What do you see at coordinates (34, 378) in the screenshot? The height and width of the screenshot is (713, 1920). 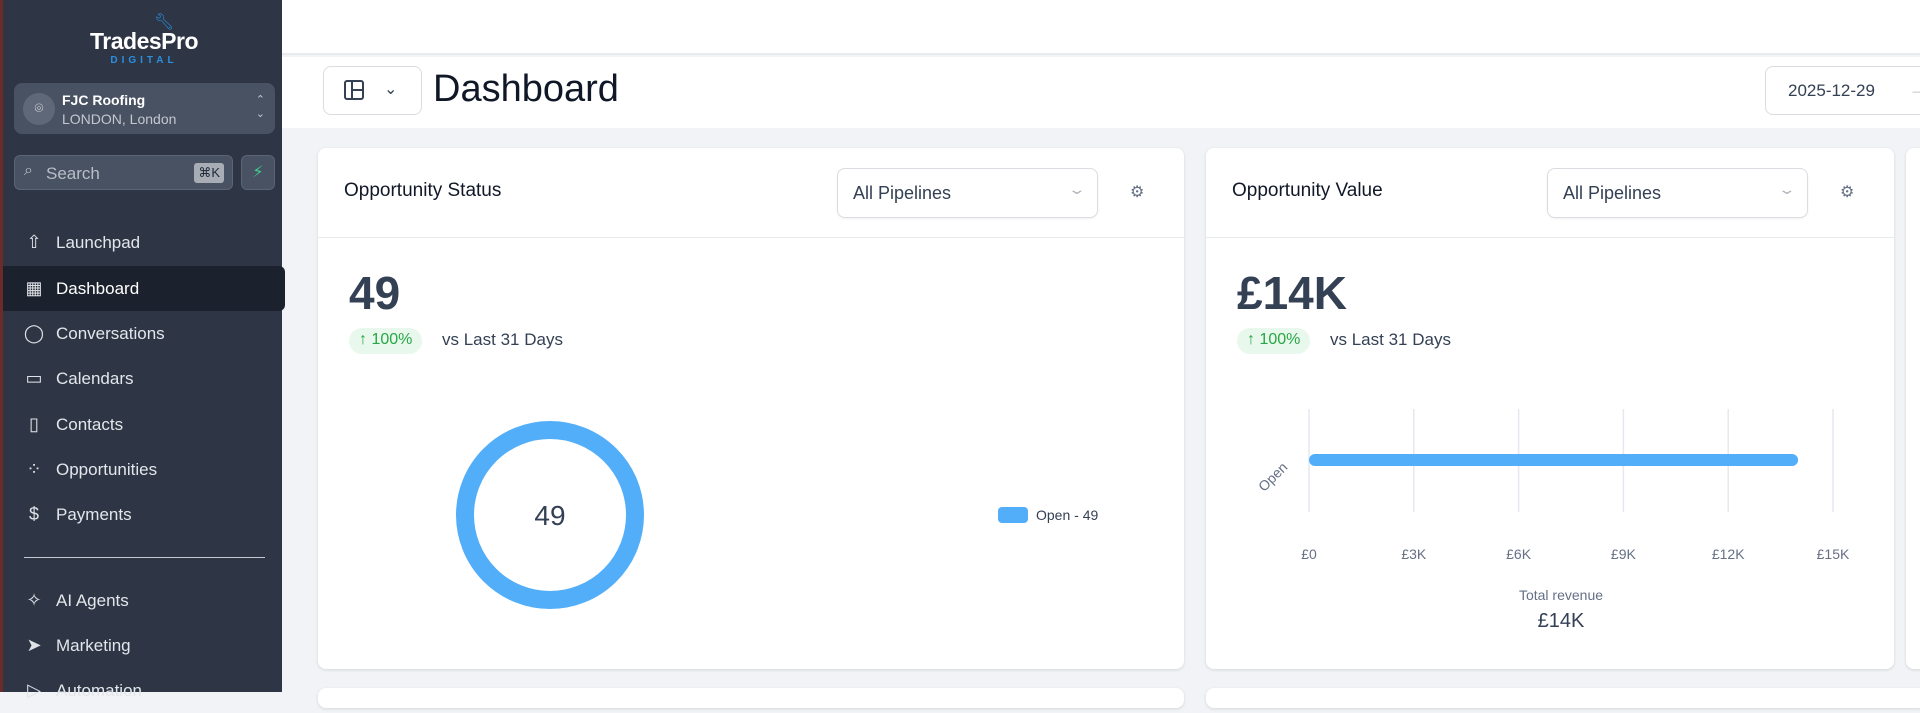 I see `calendar-icon: ▭` at bounding box center [34, 378].